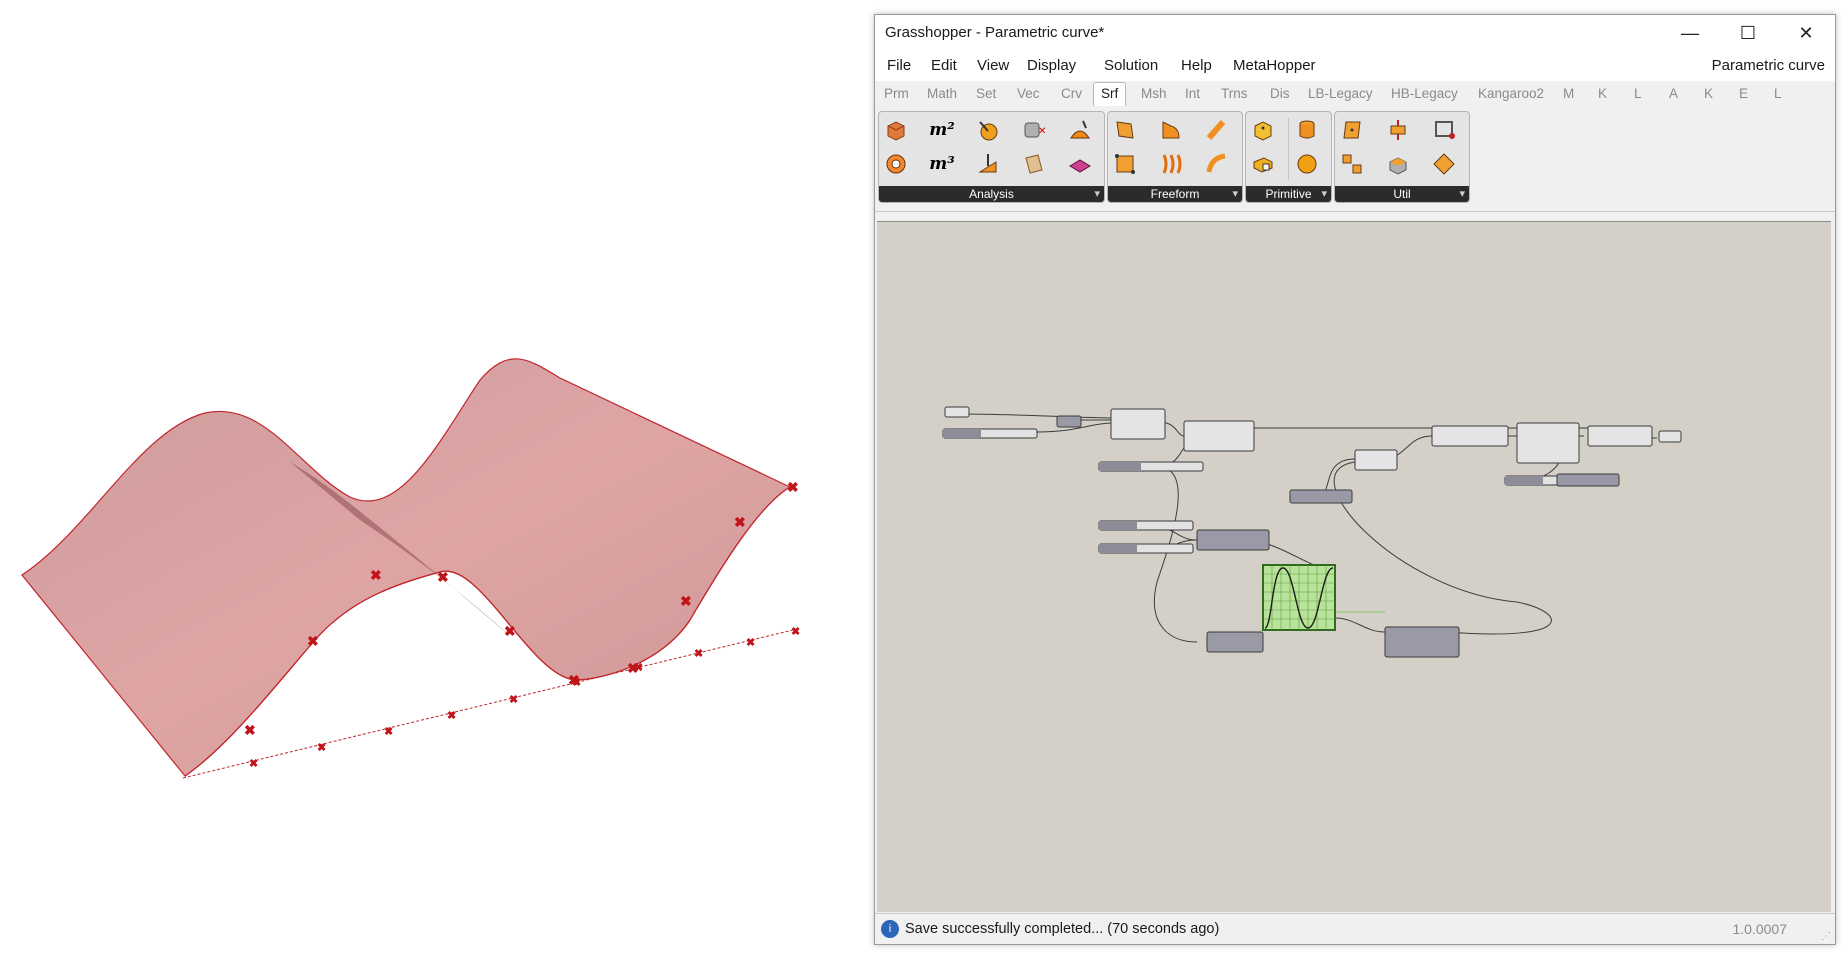 This screenshot has width=1842, height=954. I want to click on tab-kangaroo2: Kangaroo2, so click(1511, 93).